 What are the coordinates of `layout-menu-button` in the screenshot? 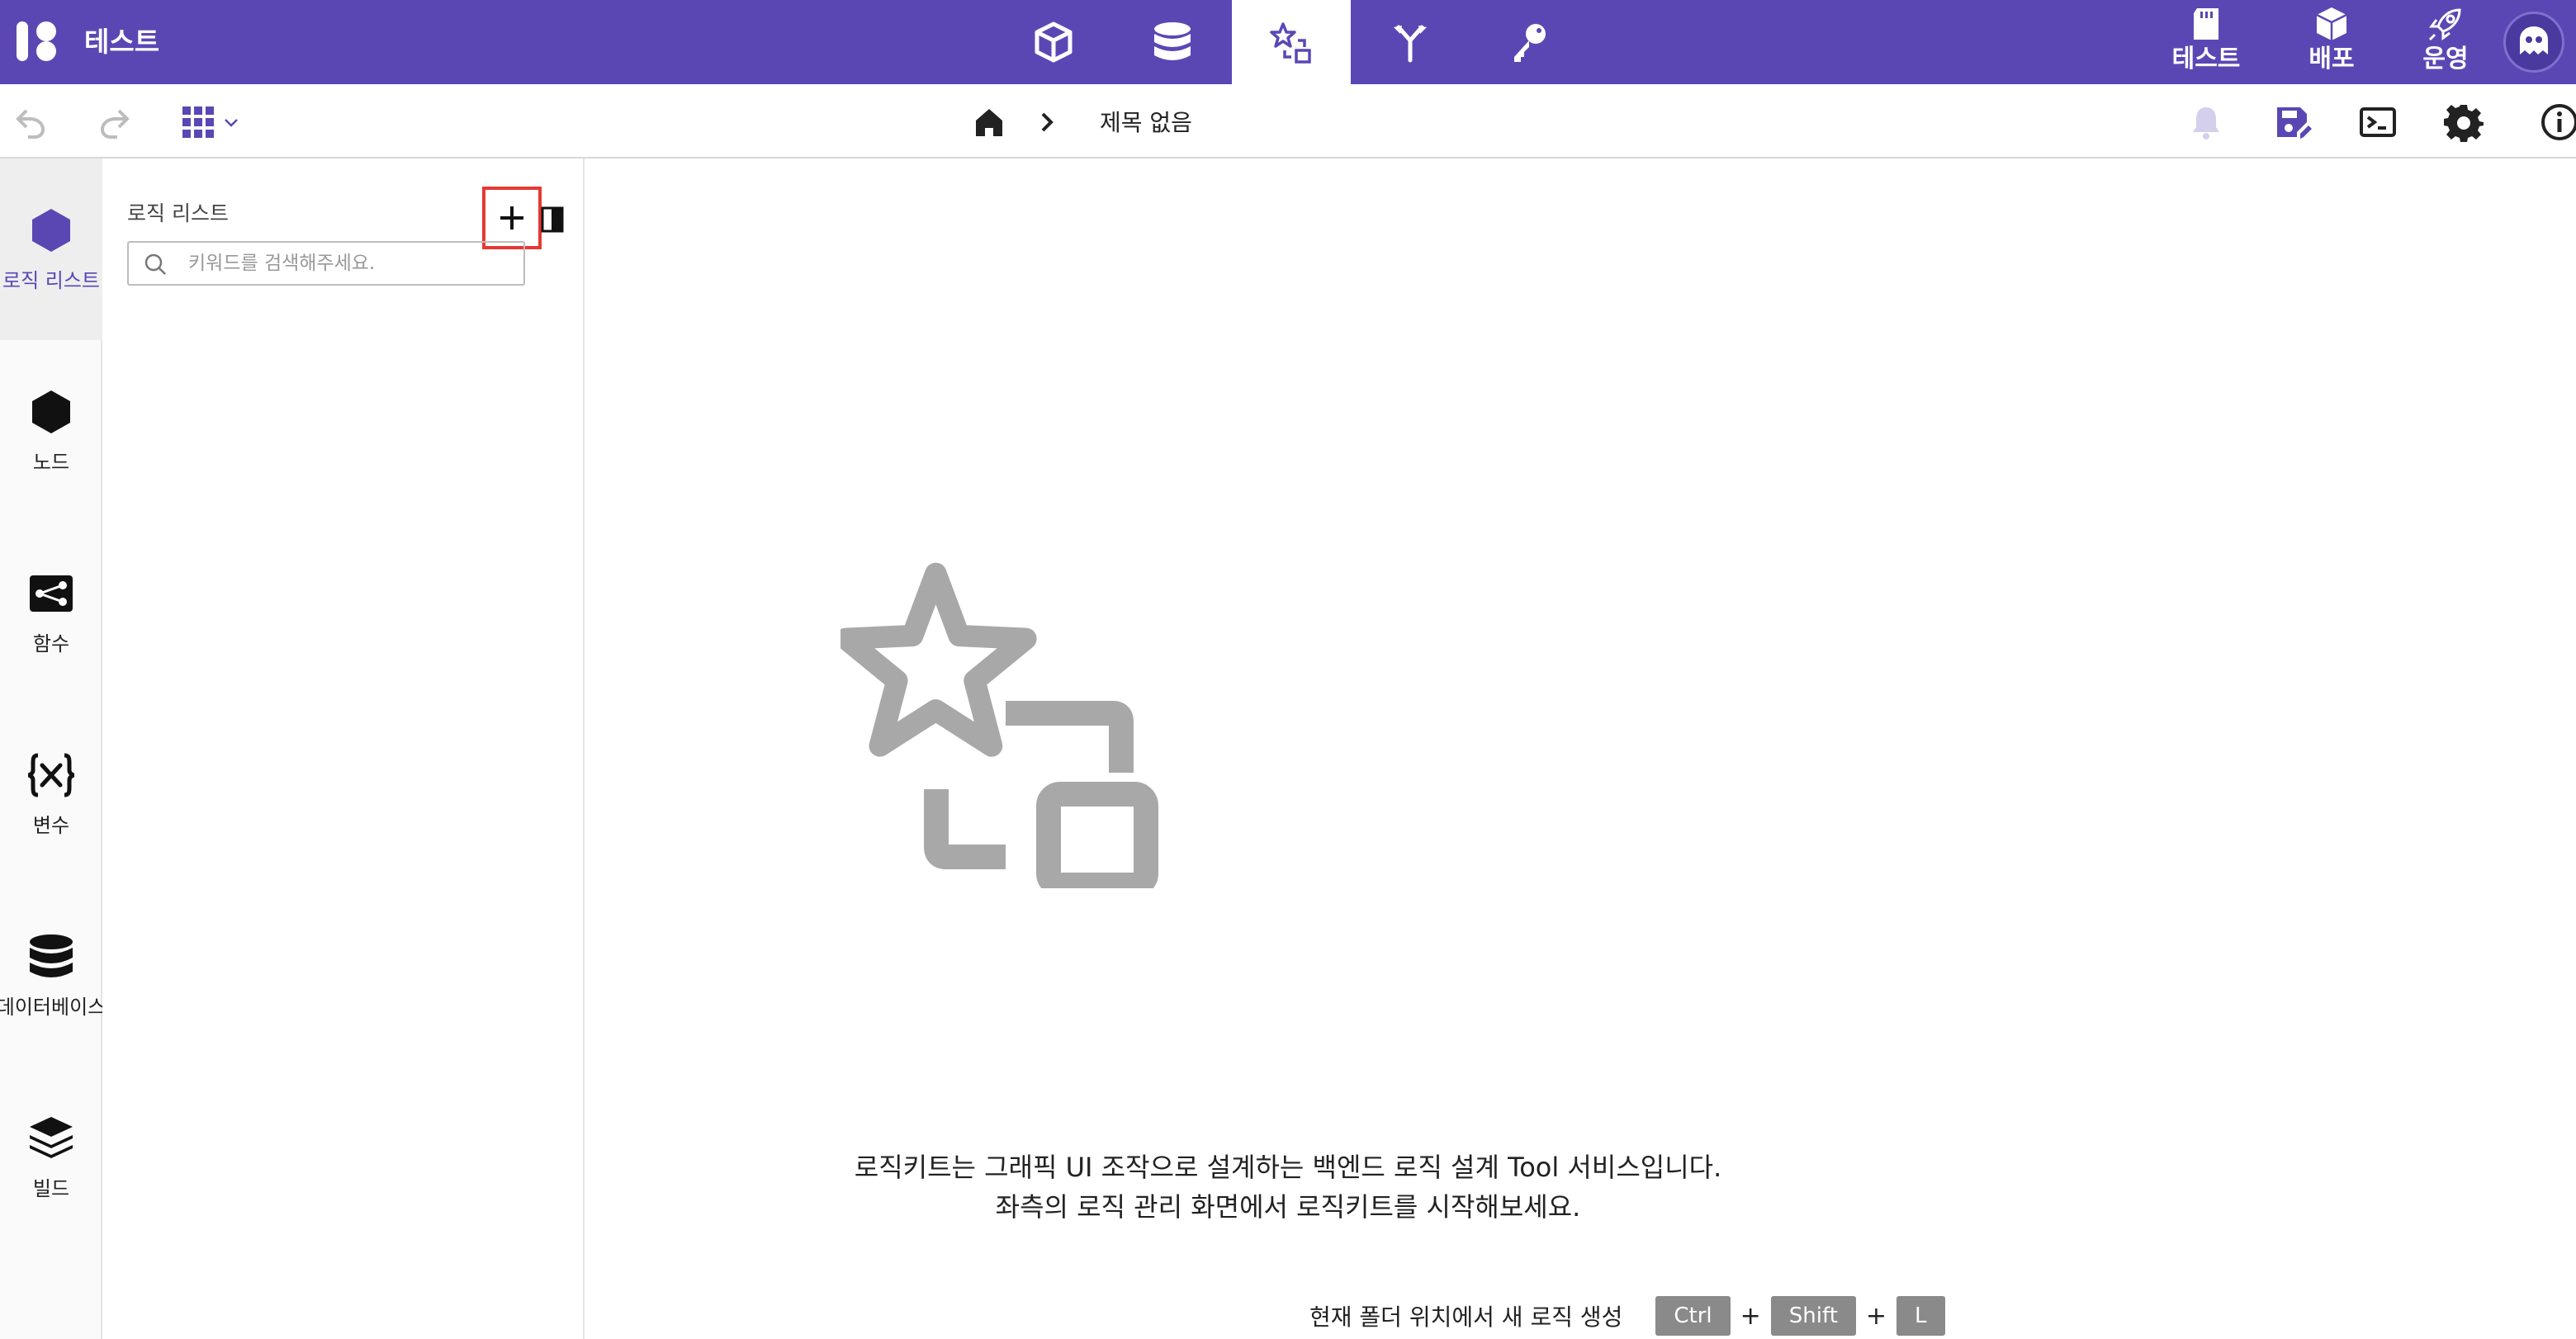 It's located at (210, 122).